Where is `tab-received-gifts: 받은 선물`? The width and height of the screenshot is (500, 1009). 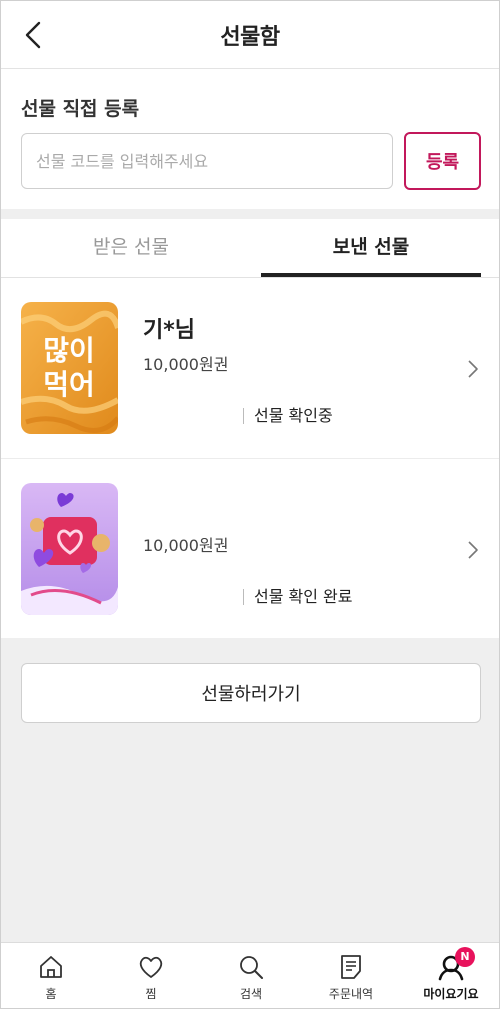
tab-received-gifts: 받은 선물 is located at coordinates (131, 248).